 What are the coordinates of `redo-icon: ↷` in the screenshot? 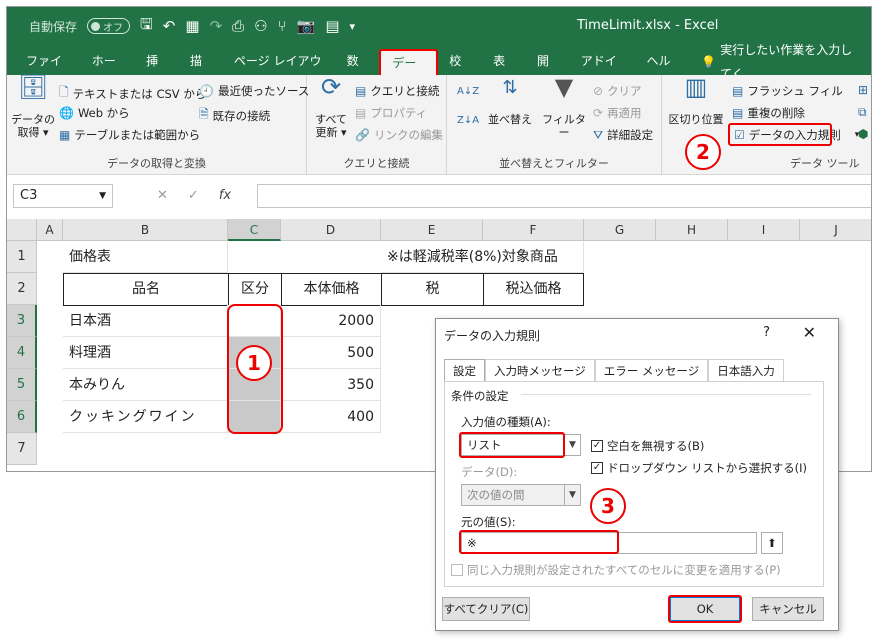 It's located at (216, 26).